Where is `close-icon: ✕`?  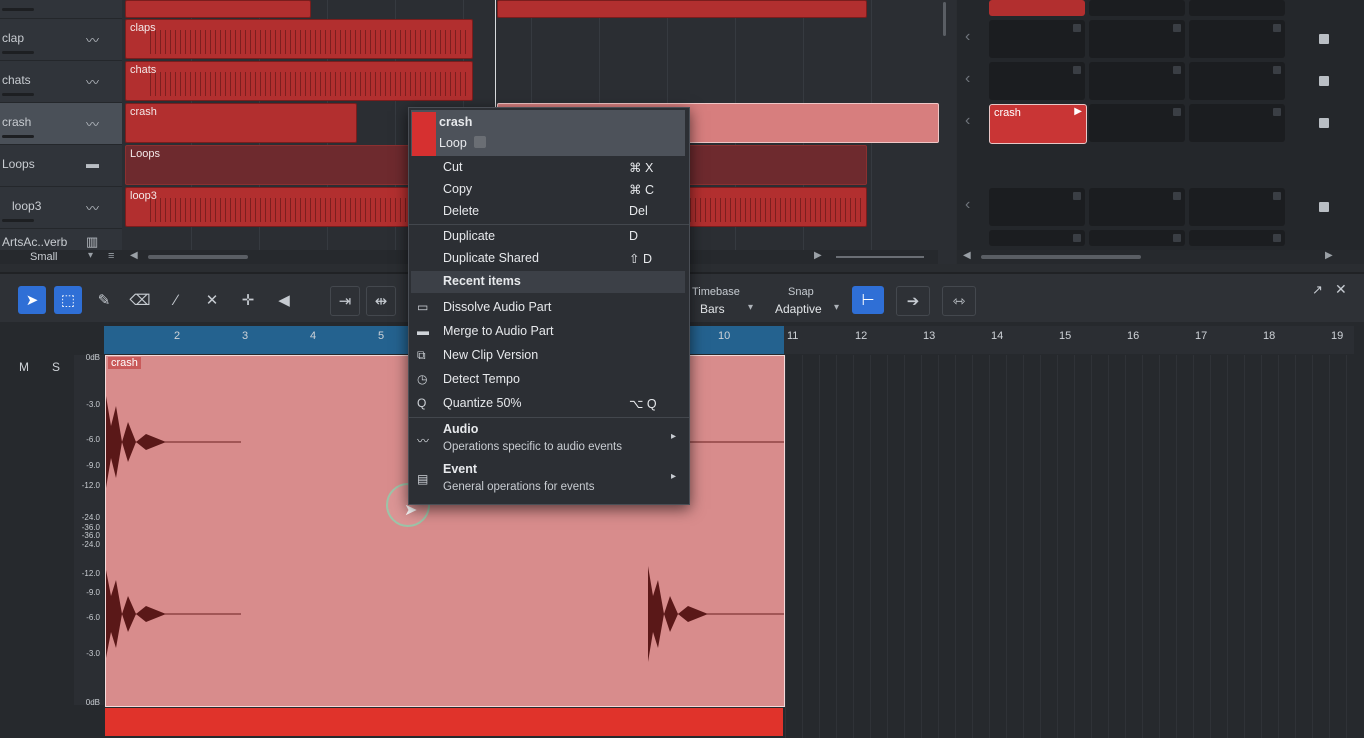 close-icon: ✕ is located at coordinates (1341, 289).